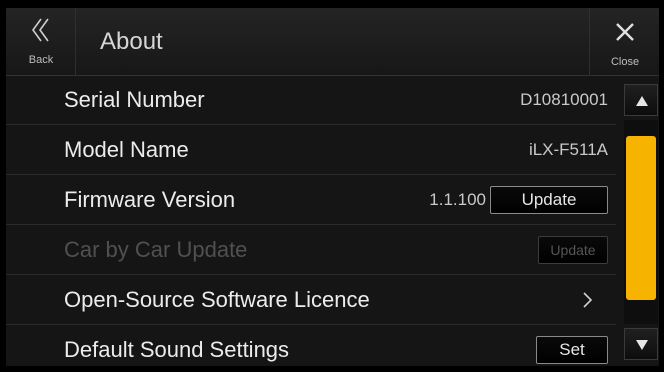 The height and width of the screenshot is (372, 664). Describe the element at coordinates (156, 249) in the screenshot. I see `row-label: Car by Car Update` at that location.